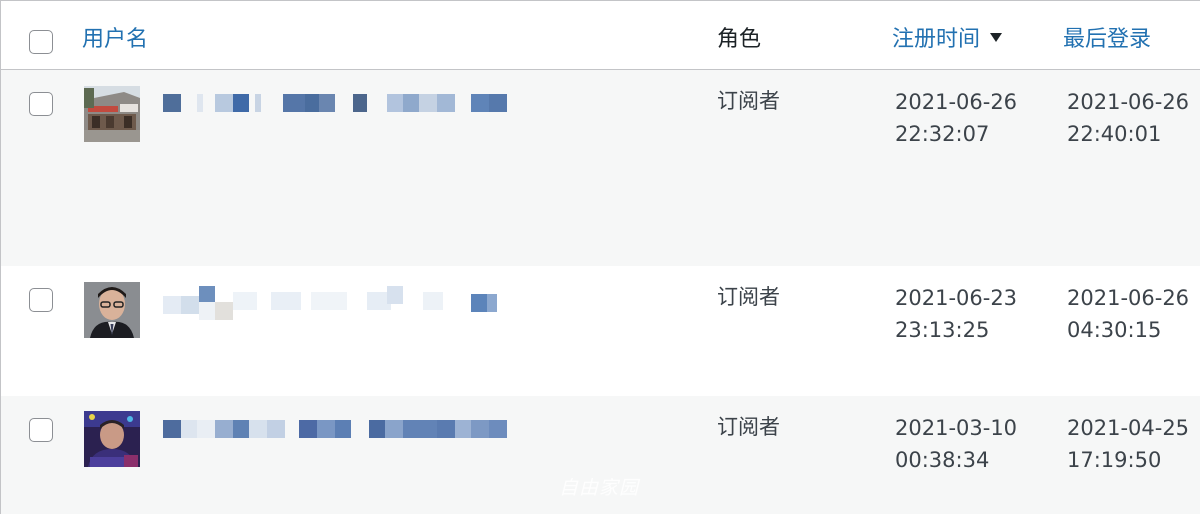 The height and width of the screenshot is (514, 1200). Describe the element at coordinates (942, 460) in the screenshot. I see `registered-time: 00:38:34` at that location.